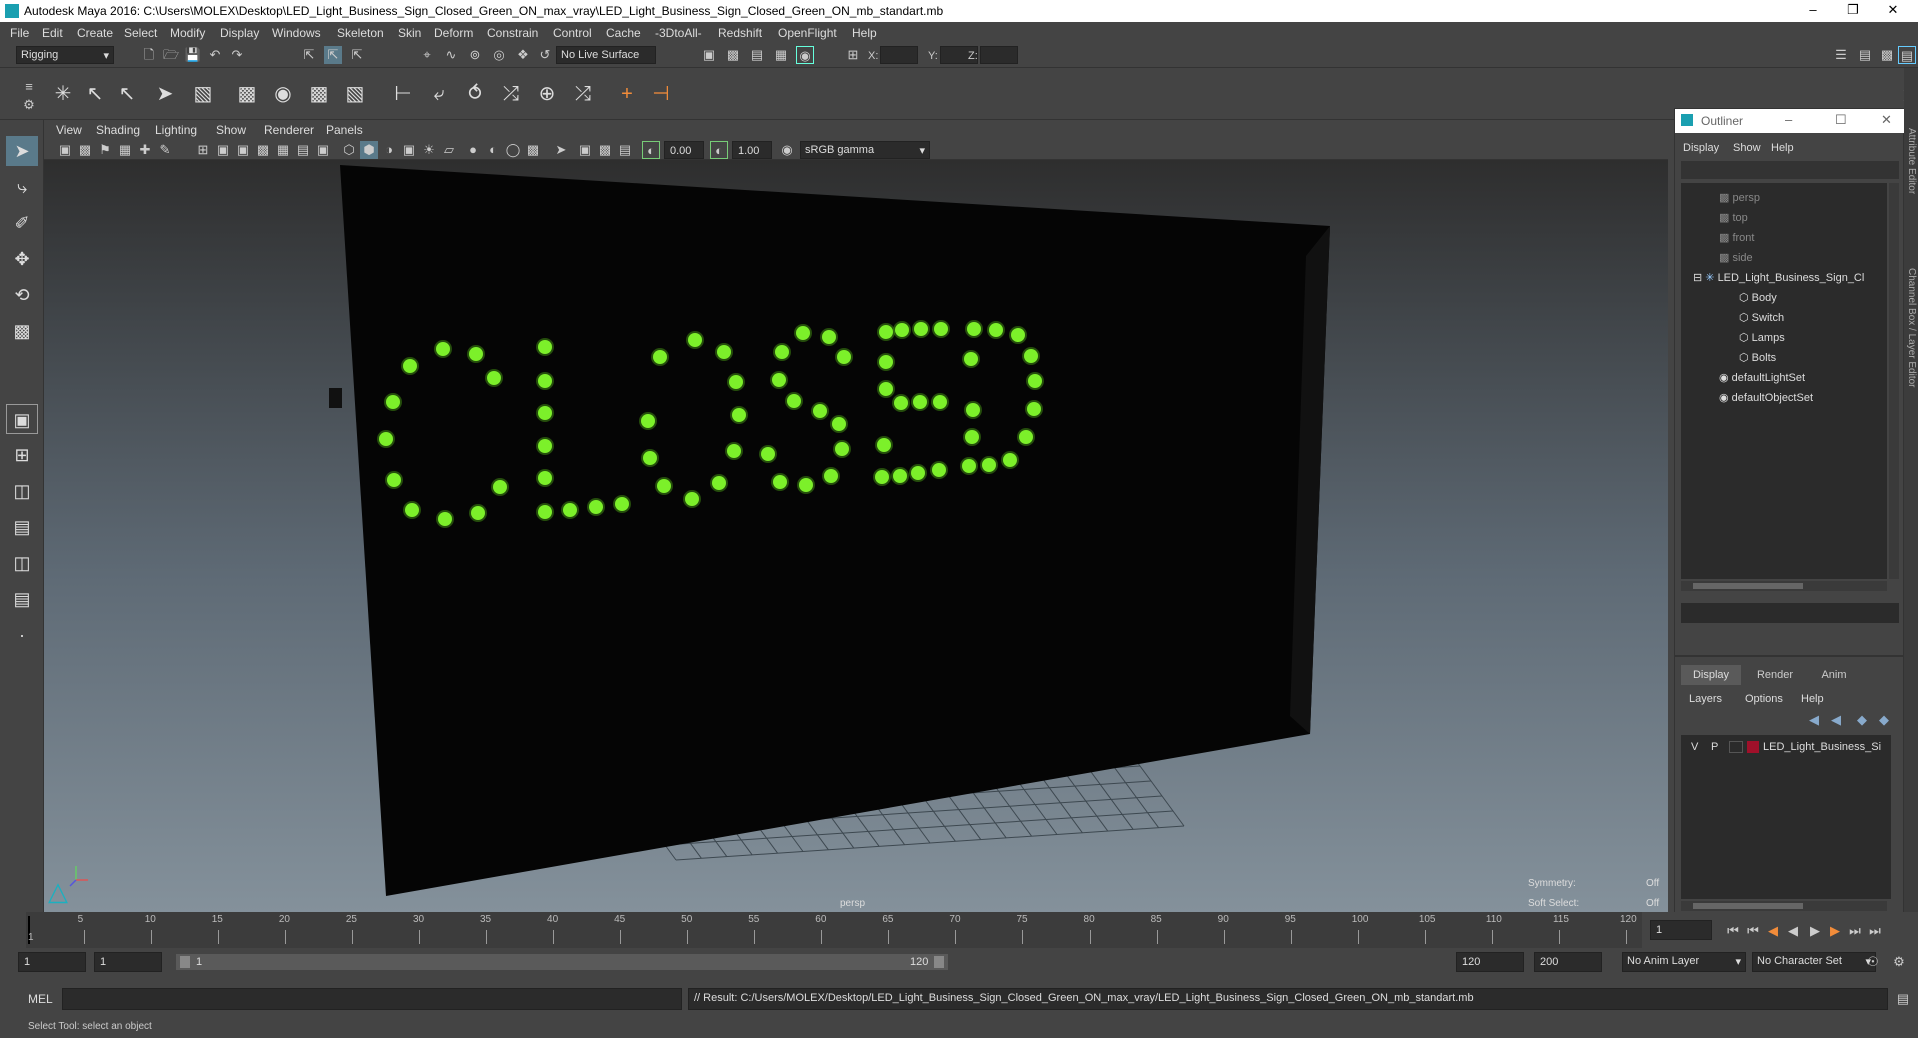 Image resolution: width=1918 pixels, height=1038 pixels. I want to click on menu-select: Select, so click(140, 33).